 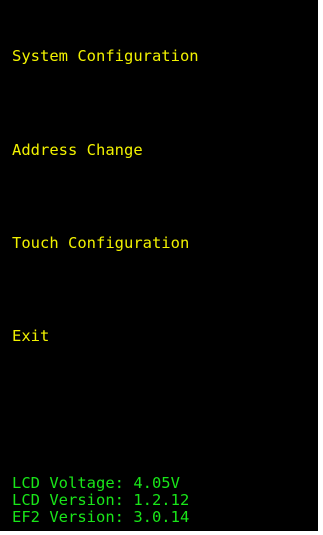 What do you see at coordinates (77, 150) in the screenshot?
I see `menu-item-address-change: Address Change` at bounding box center [77, 150].